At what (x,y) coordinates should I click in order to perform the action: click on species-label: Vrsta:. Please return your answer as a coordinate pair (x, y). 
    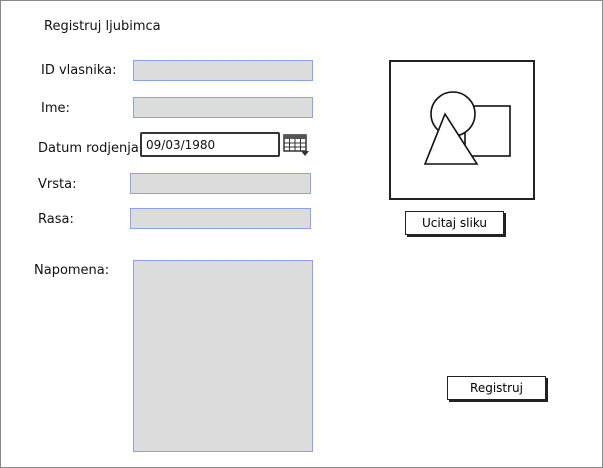
    Looking at the image, I should click on (57, 184).